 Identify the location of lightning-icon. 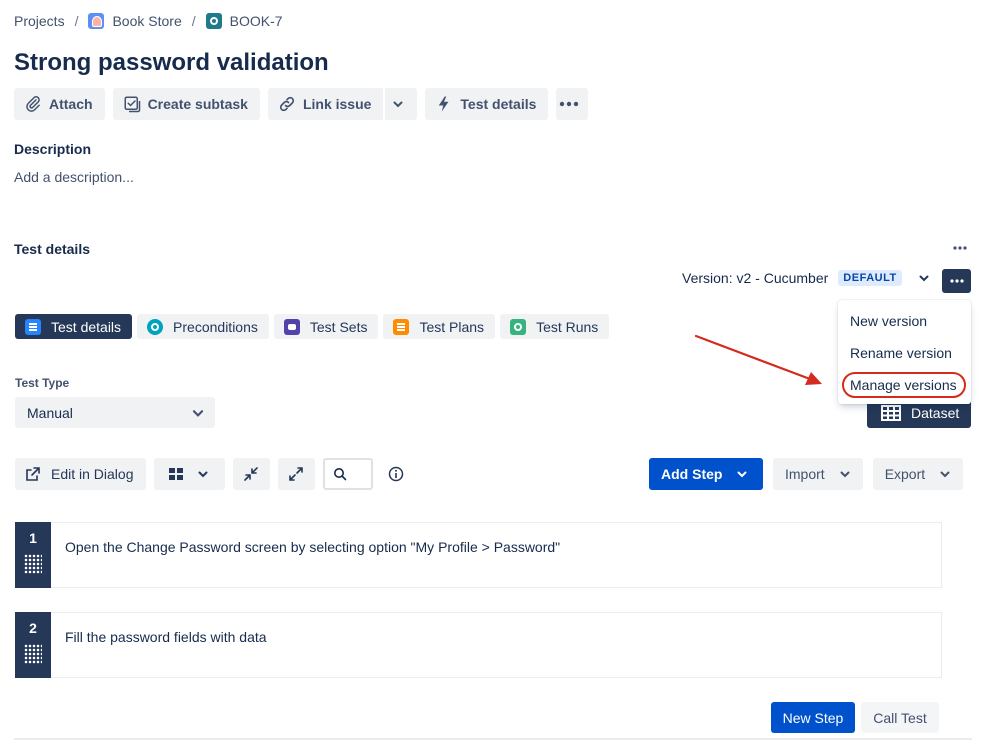
(444, 104).